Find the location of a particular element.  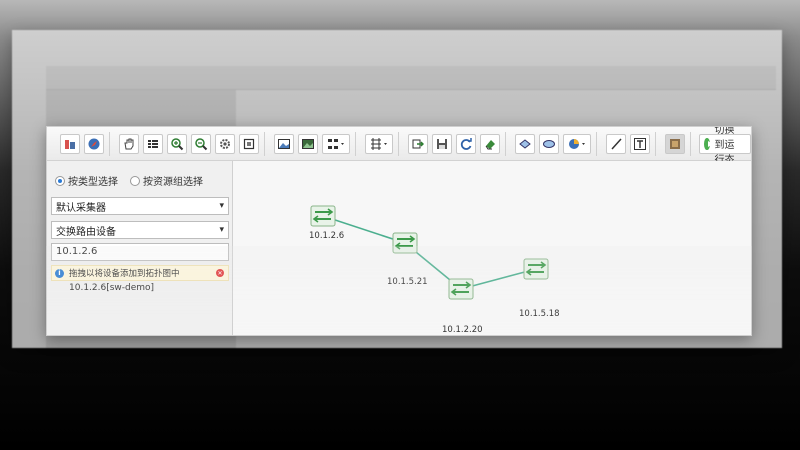

switch-node-label: 10.1.5.18 is located at coordinates (539, 314).